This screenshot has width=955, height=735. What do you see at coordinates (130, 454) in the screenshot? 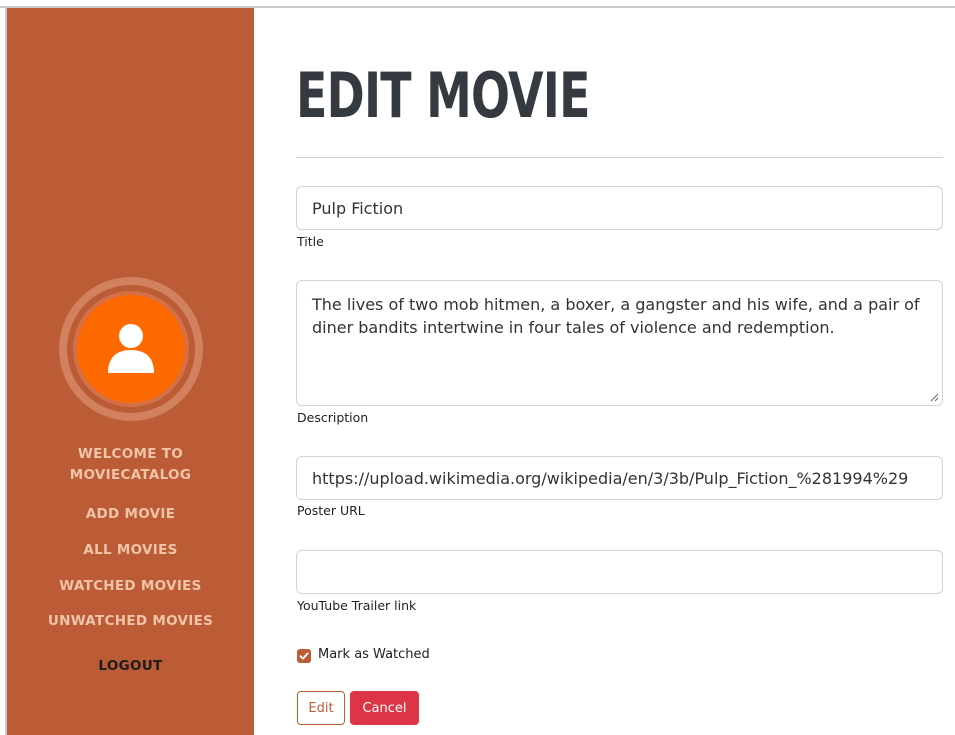
I see `welcome-line-1: WELCOME TO` at bounding box center [130, 454].